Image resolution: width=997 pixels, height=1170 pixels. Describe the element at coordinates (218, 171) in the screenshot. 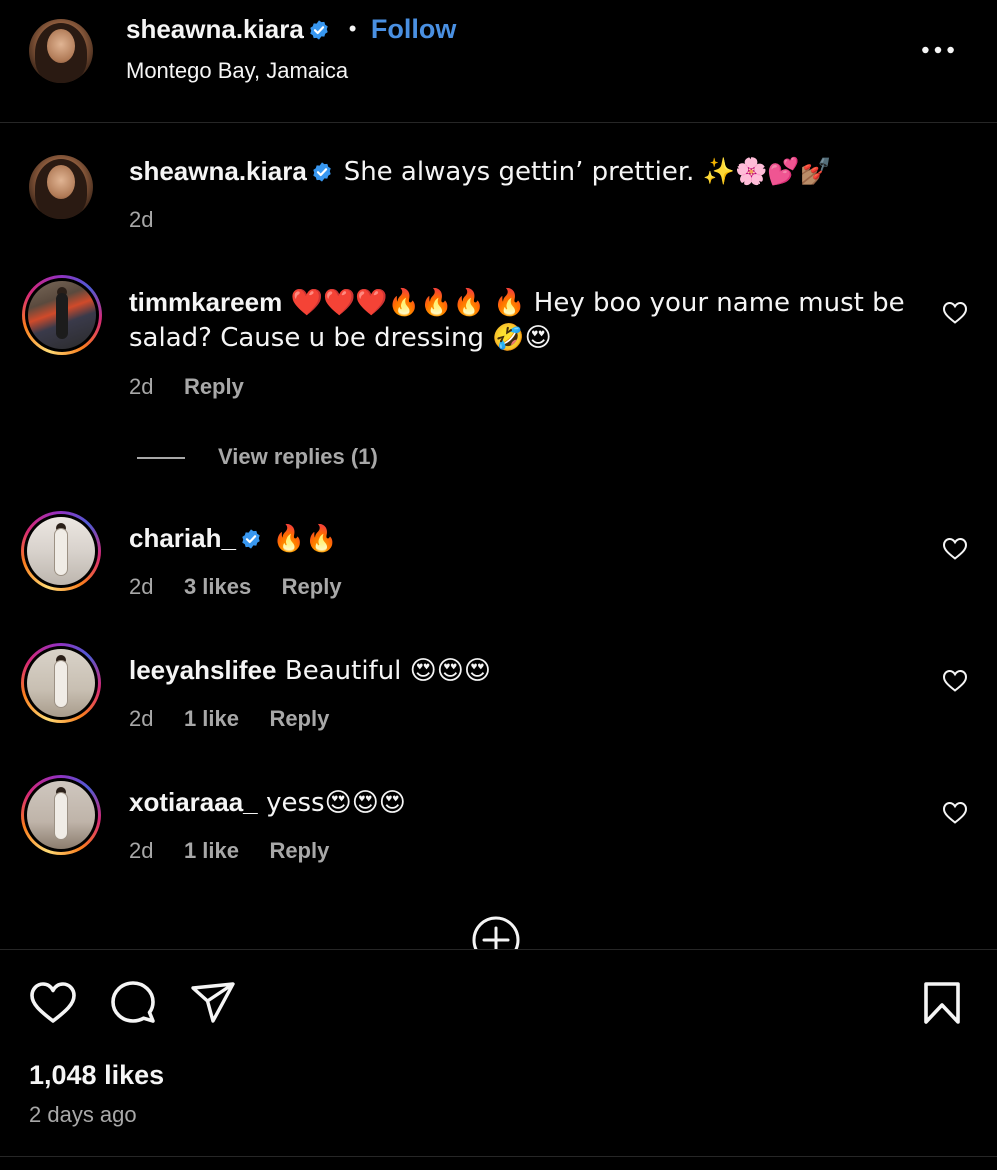

I see `caption-username: sheawna.kiara` at that location.